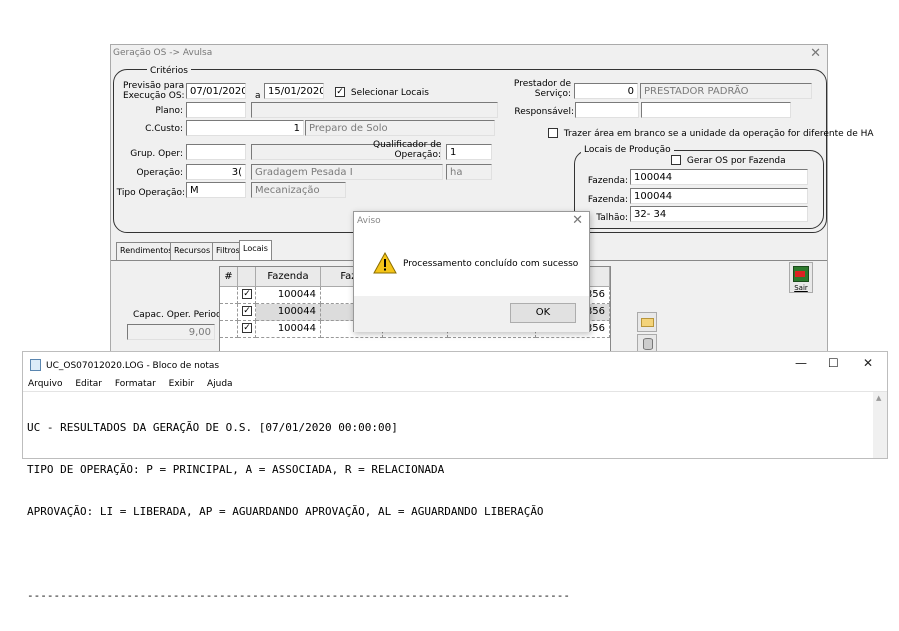  What do you see at coordinates (229, 277) in the screenshot?
I see `grid-header: #` at bounding box center [229, 277].